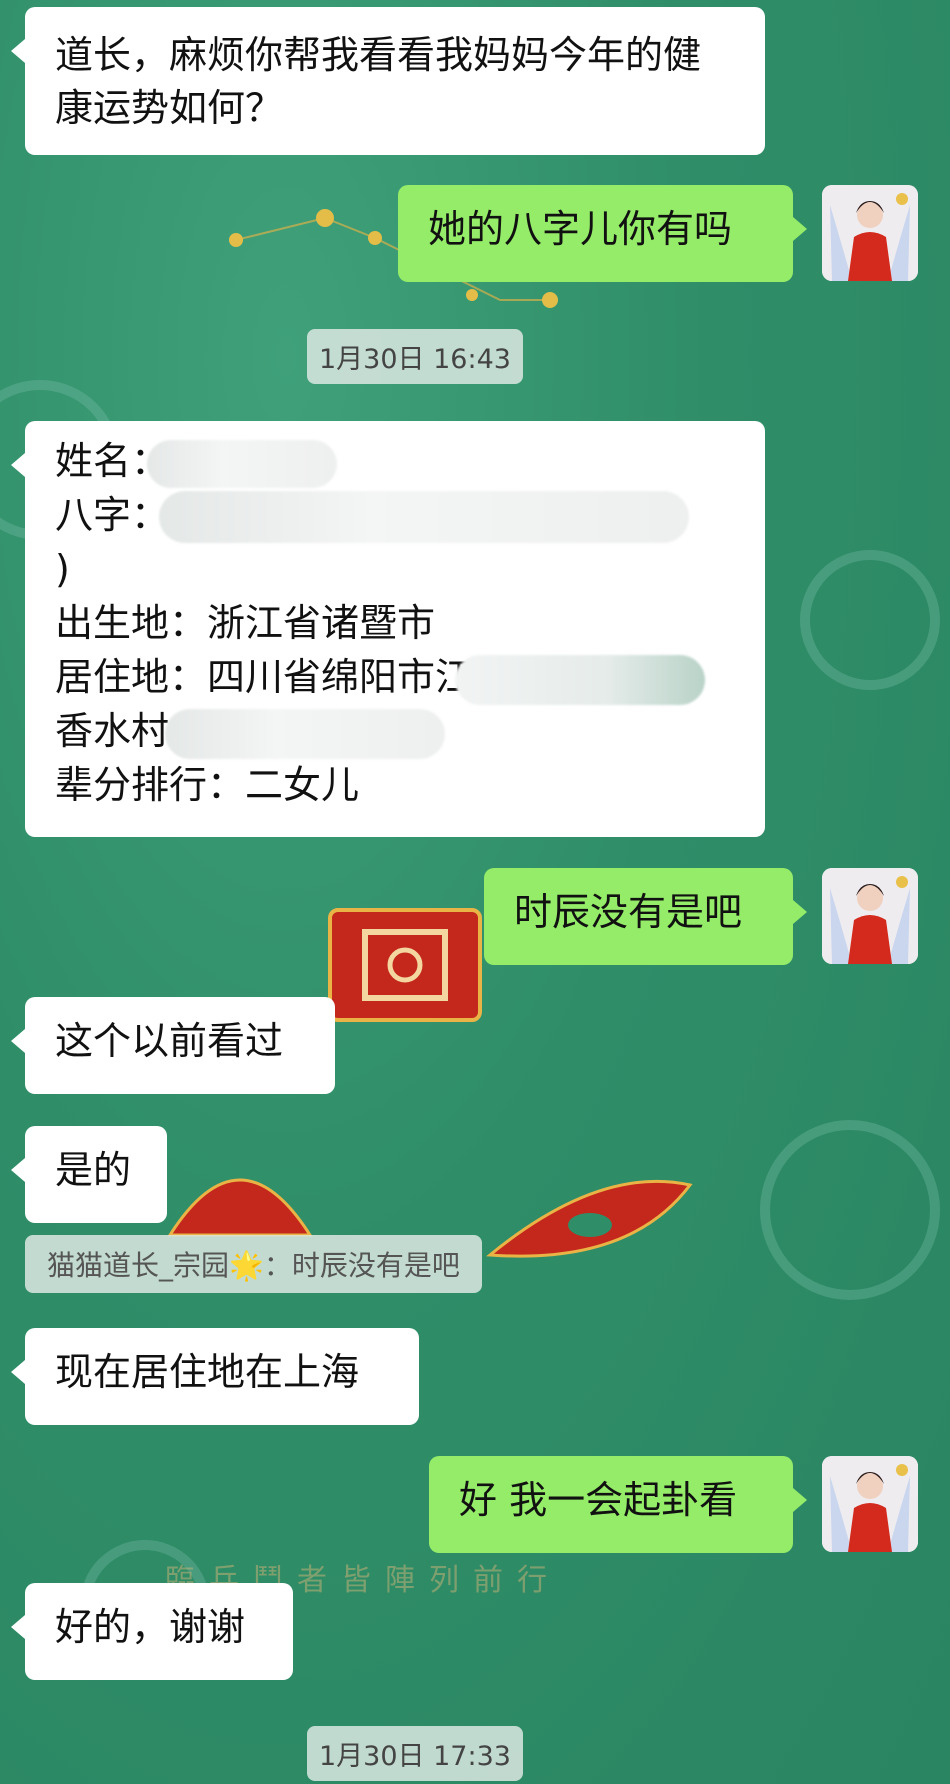 This screenshot has height=1784, width=950. I want to click on quoted-reply: 猫猫道长_宗园🌟：时辰没有是吧, so click(253, 1264).